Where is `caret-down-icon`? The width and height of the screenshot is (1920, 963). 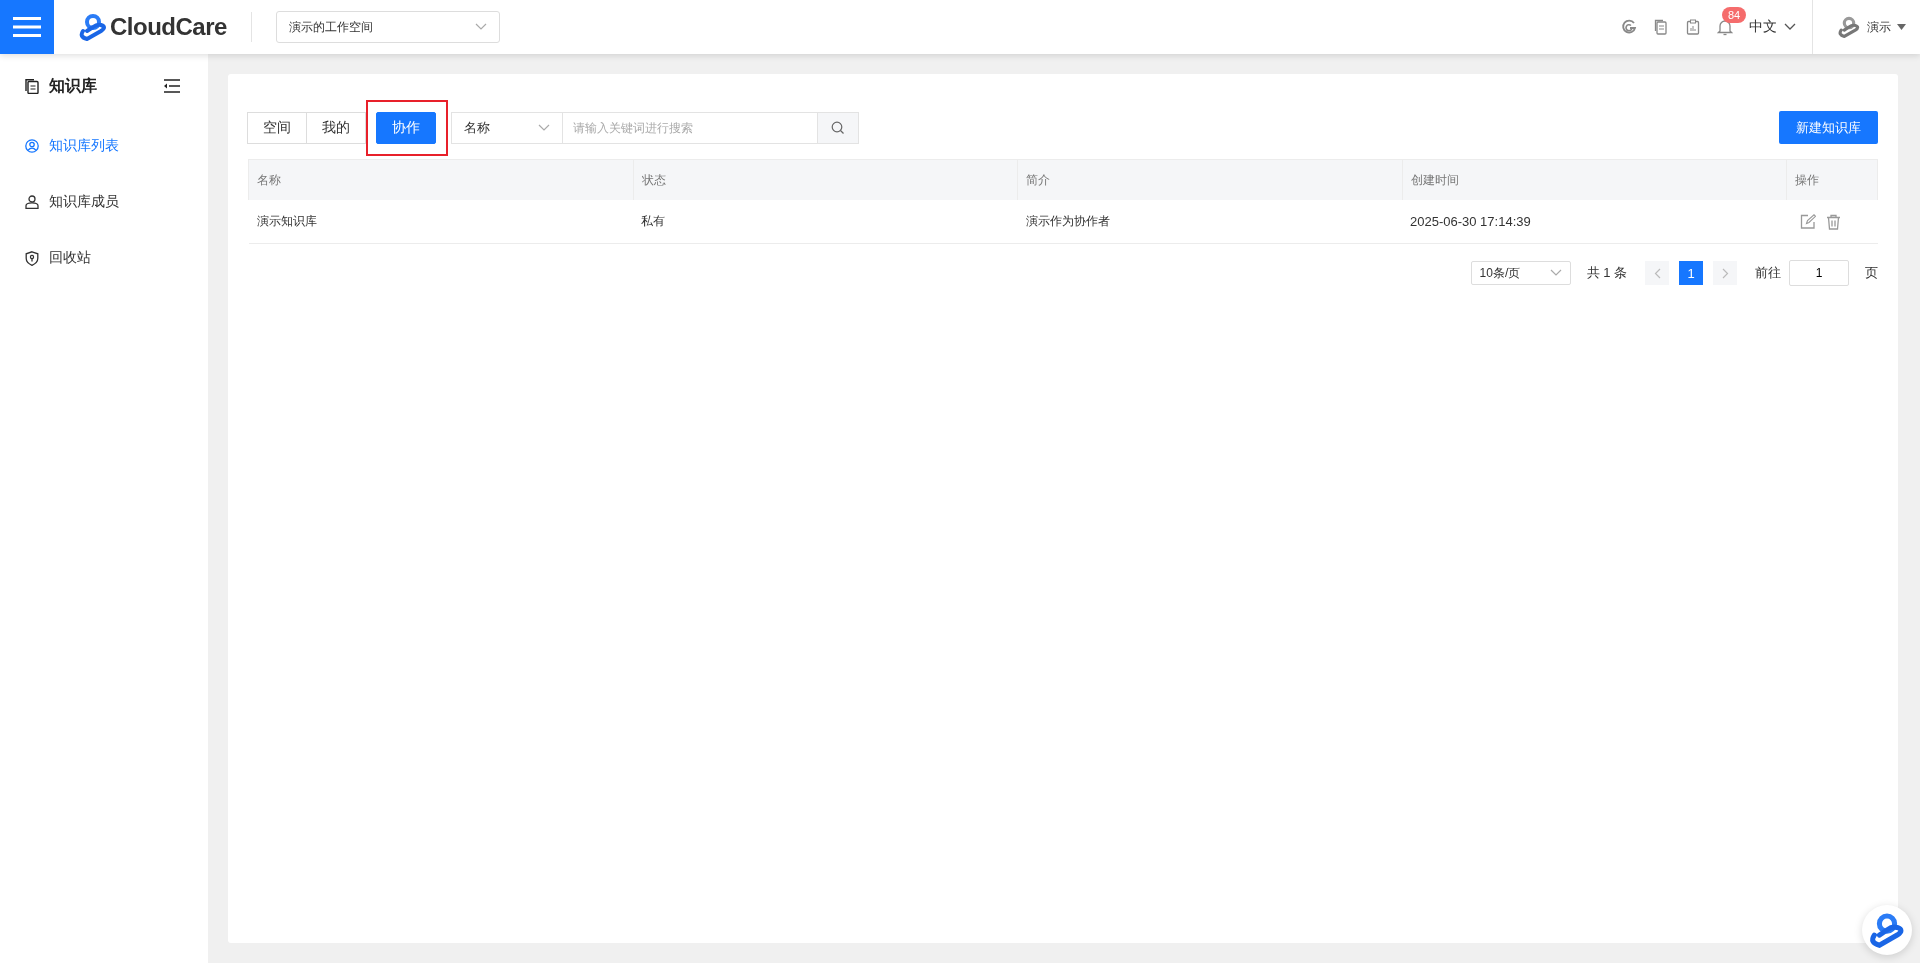
caret-down-icon is located at coordinates (1901, 27).